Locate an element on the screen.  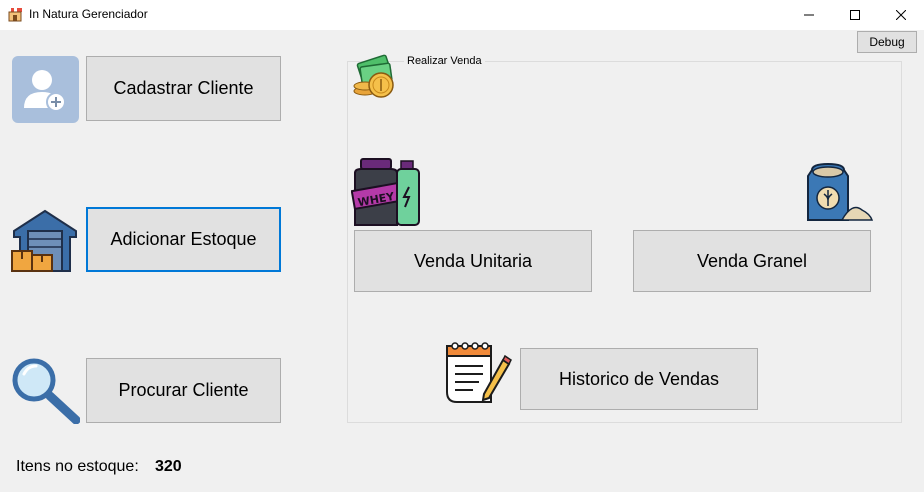
historico-vendas-button: Historico de Vendas is located at coordinates (639, 379).